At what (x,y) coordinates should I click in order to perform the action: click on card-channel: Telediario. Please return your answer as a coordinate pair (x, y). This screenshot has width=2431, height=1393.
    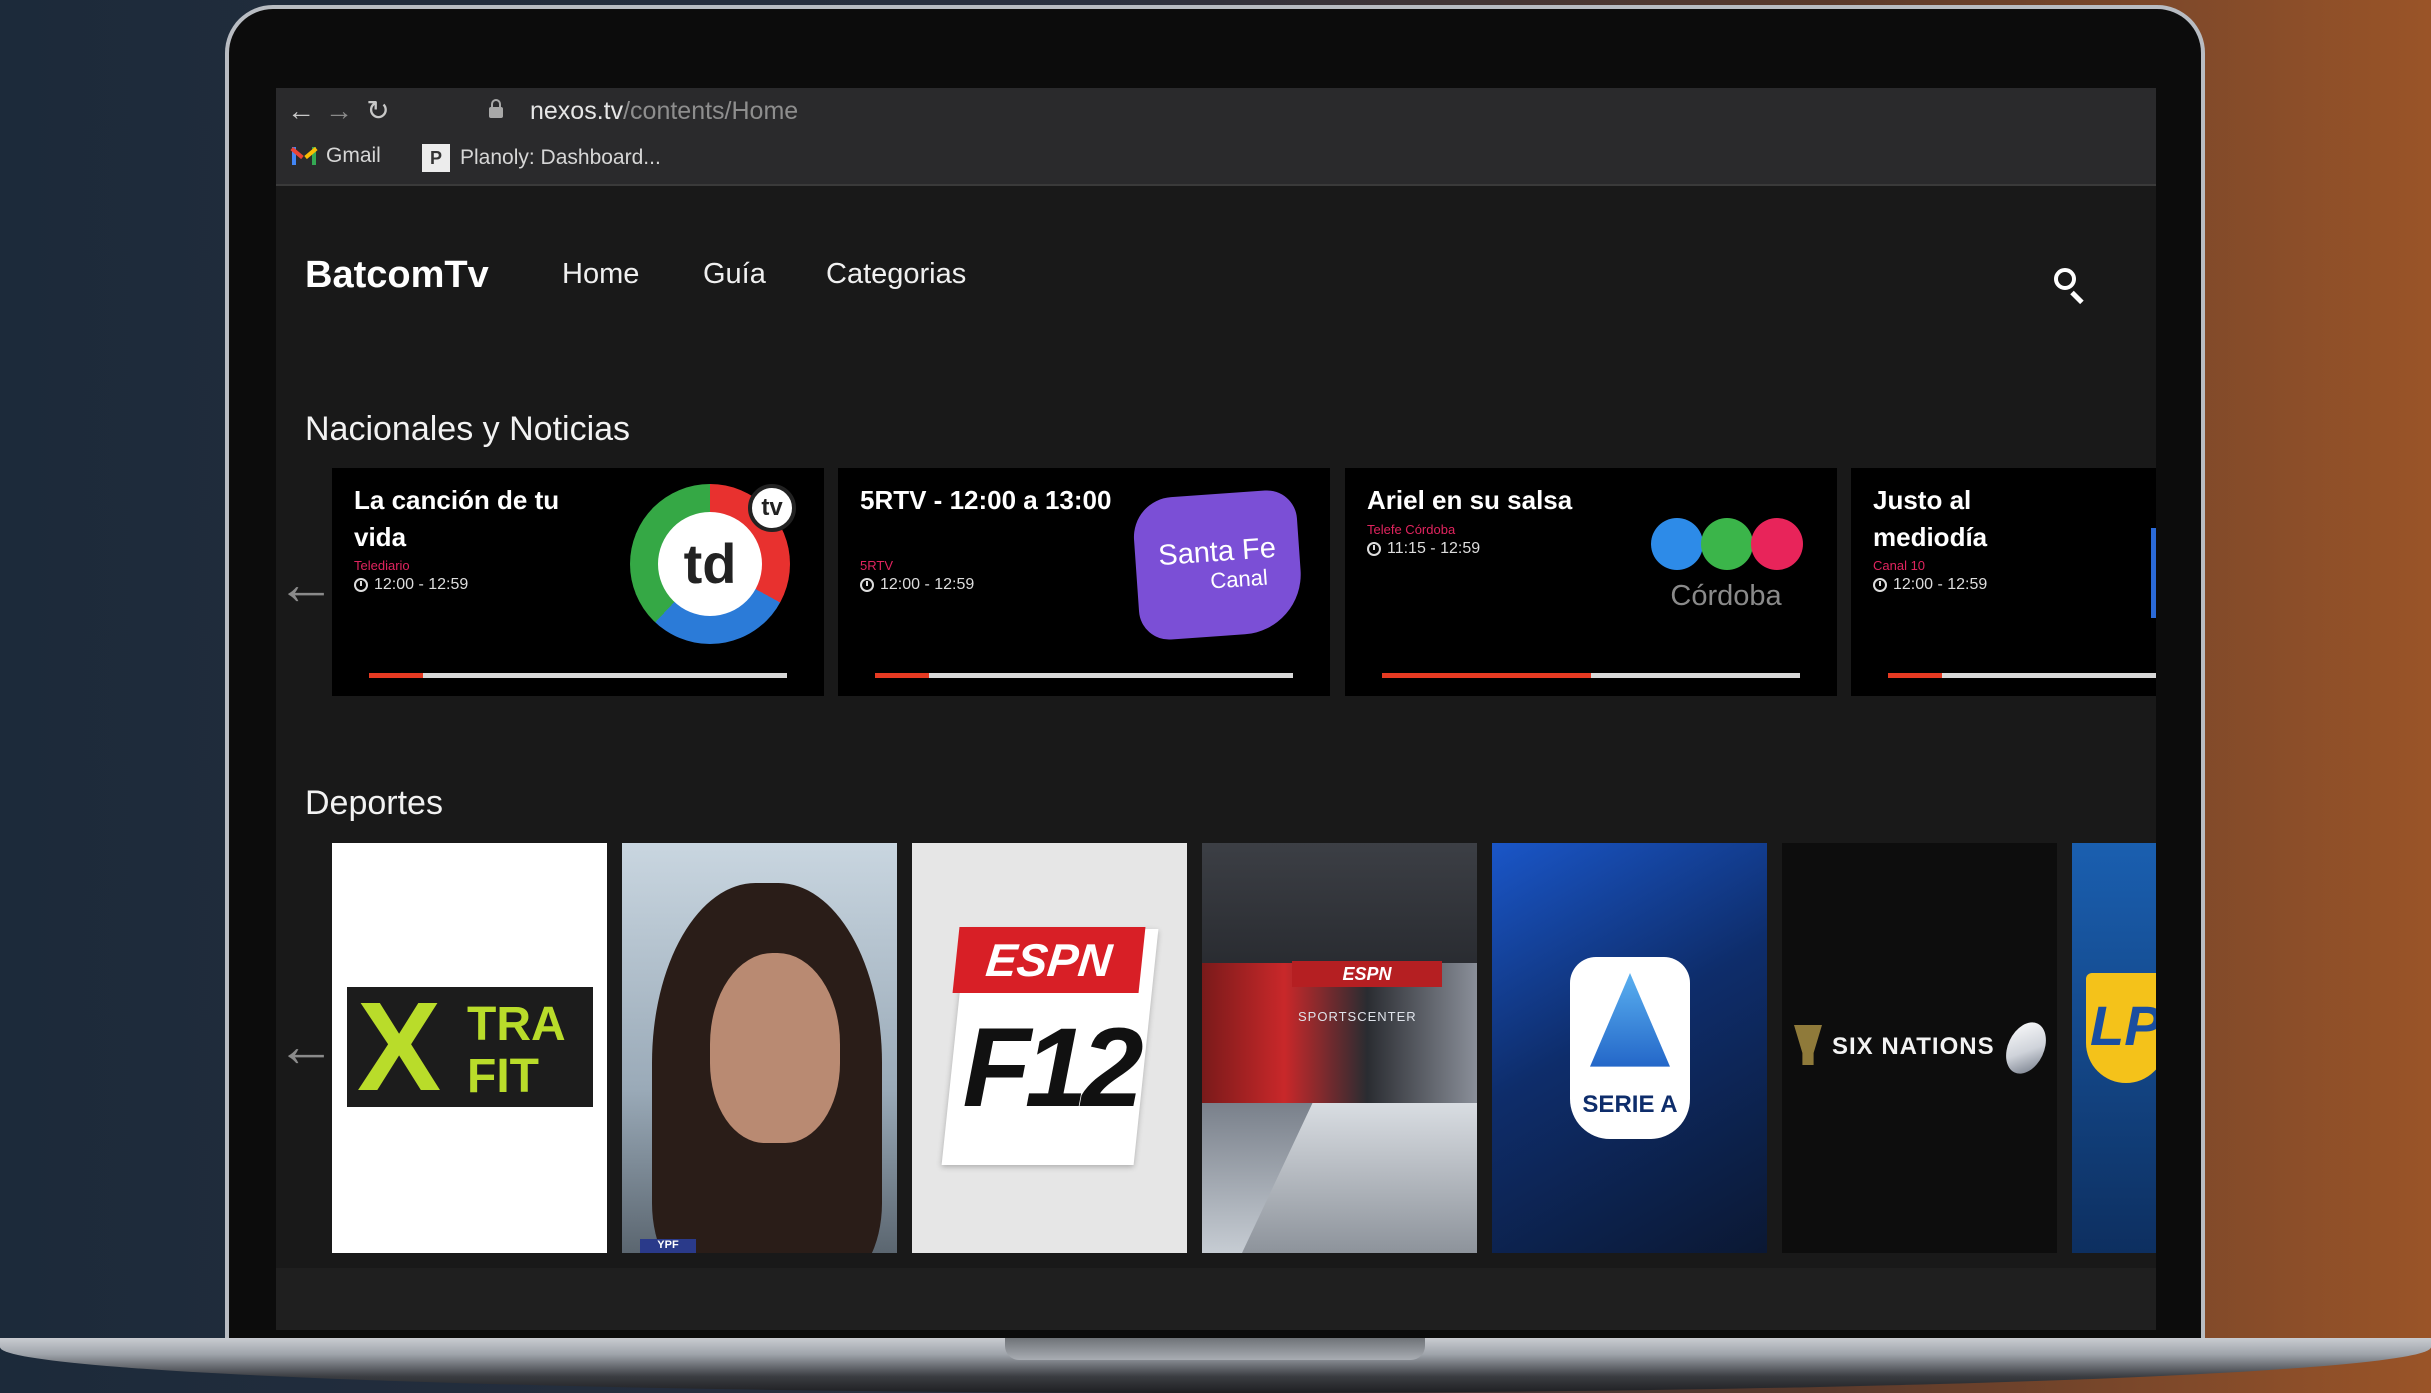
    Looking at the image, I should click on (382, 565).